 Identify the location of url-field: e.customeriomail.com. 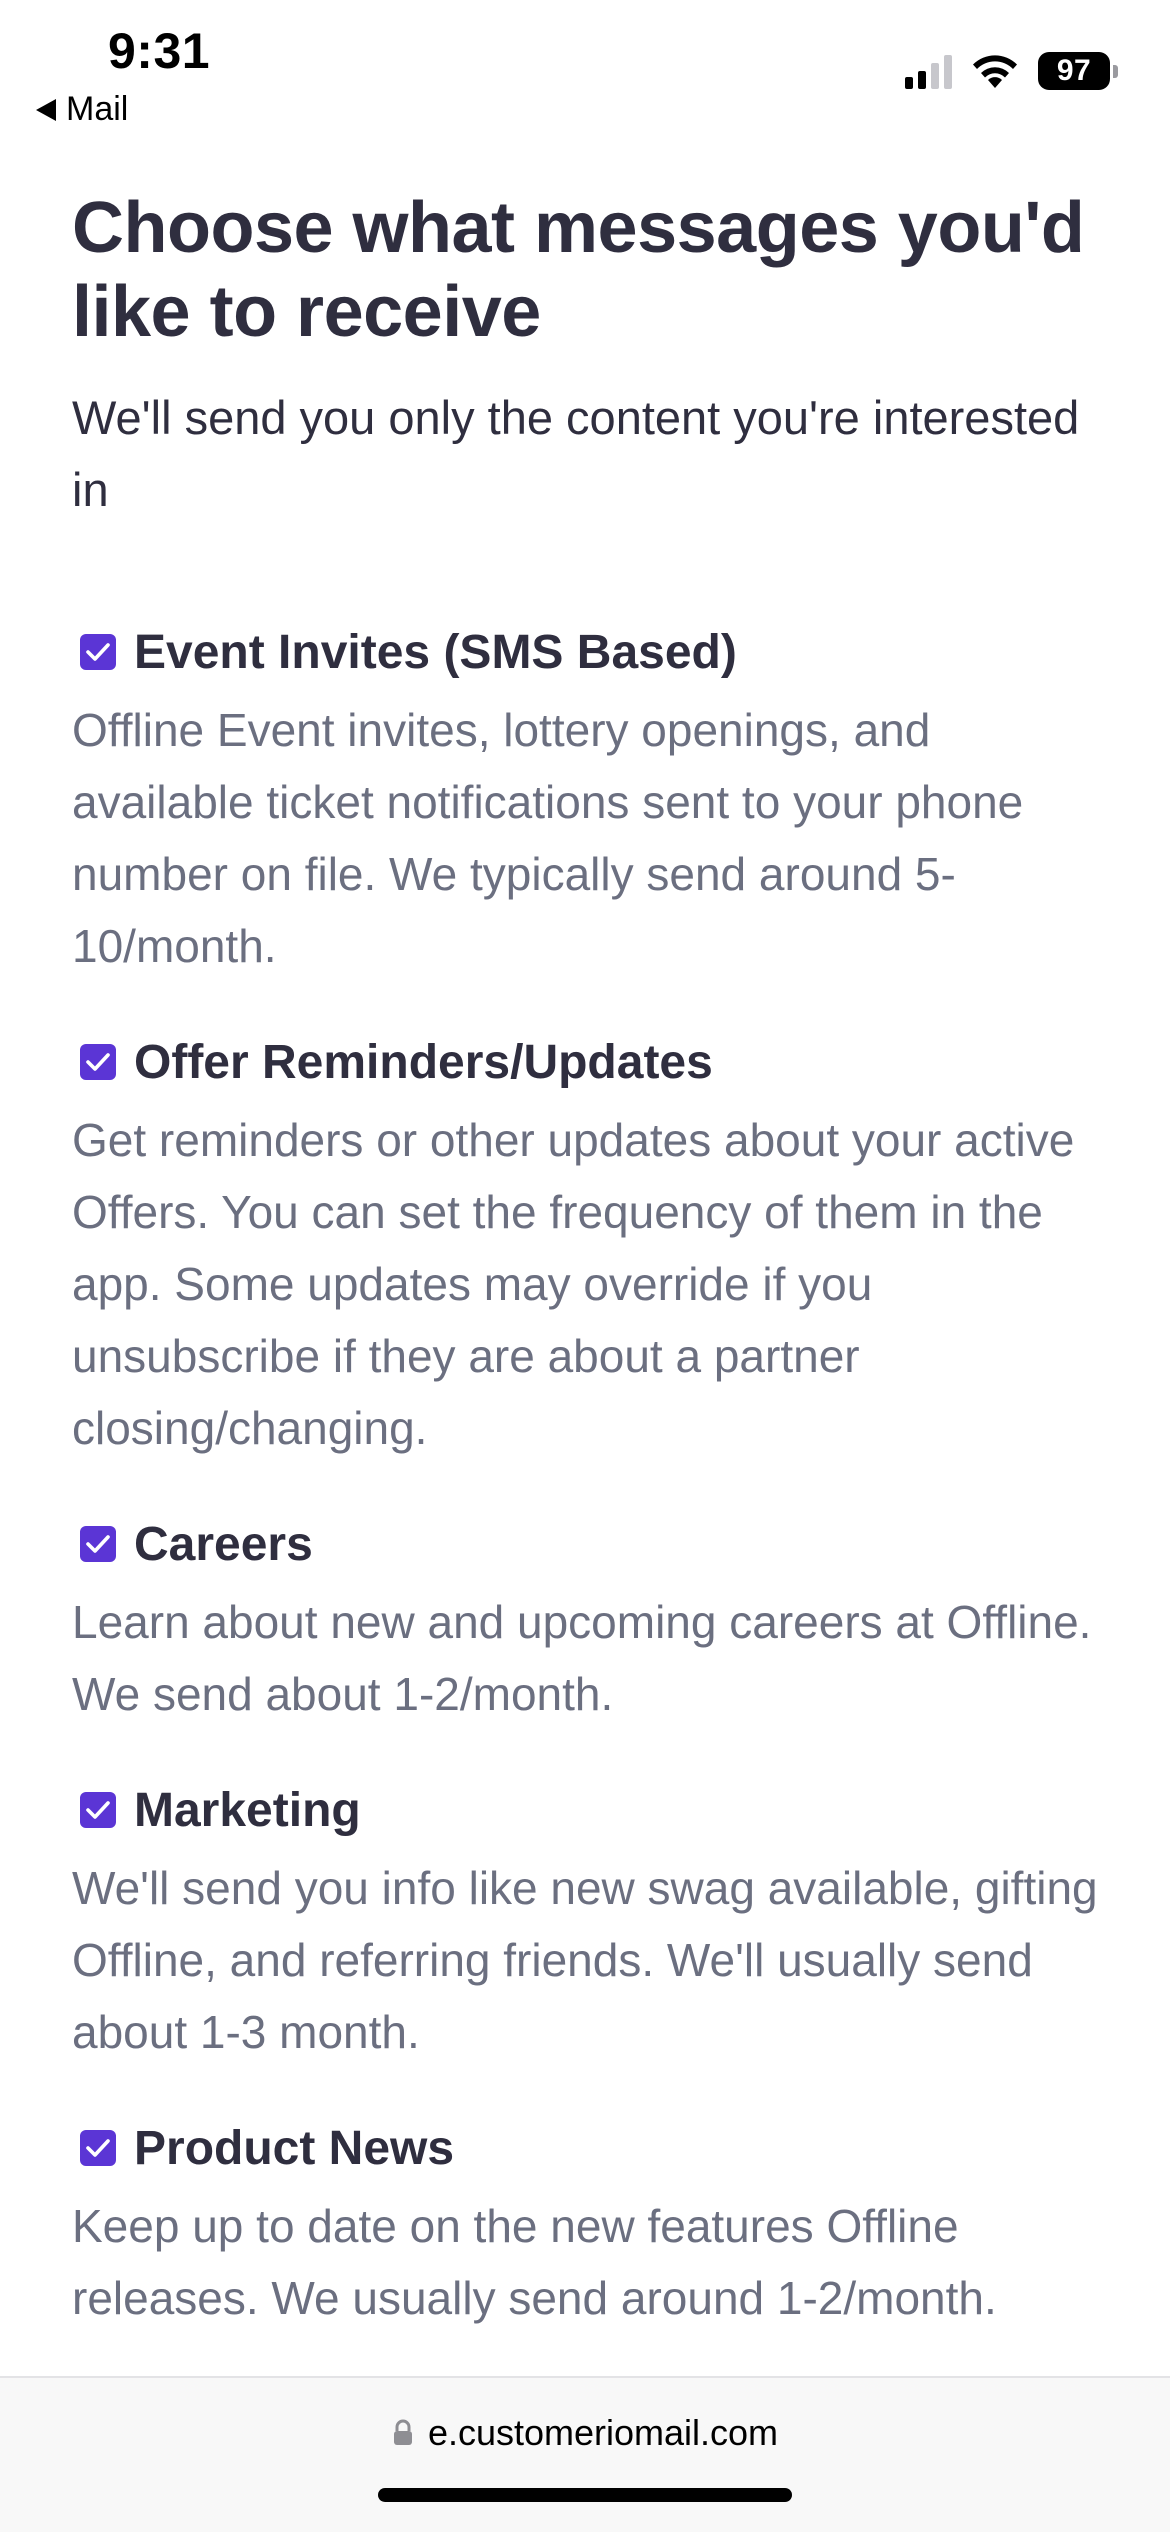
(585, 2433).